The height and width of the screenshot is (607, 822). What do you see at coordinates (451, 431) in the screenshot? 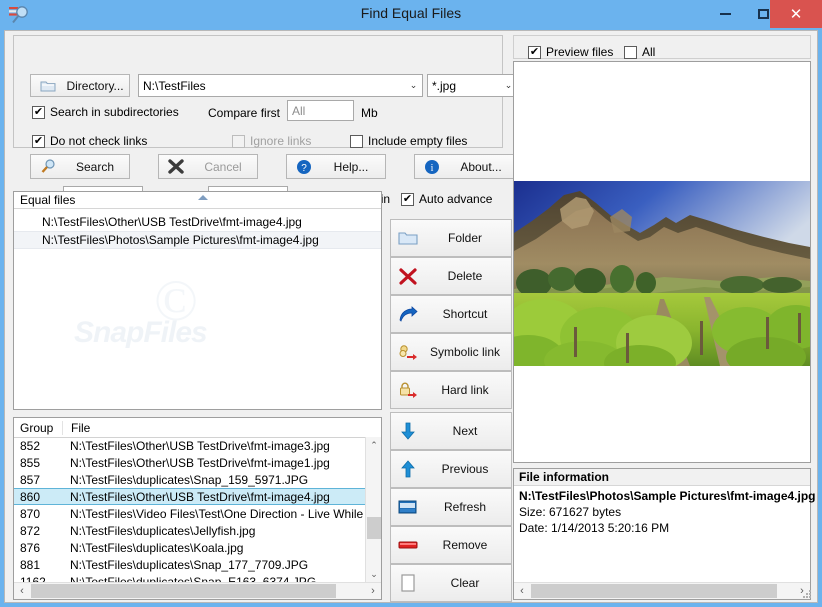
I see `next-button: Next` at bounding box center [451, 431].